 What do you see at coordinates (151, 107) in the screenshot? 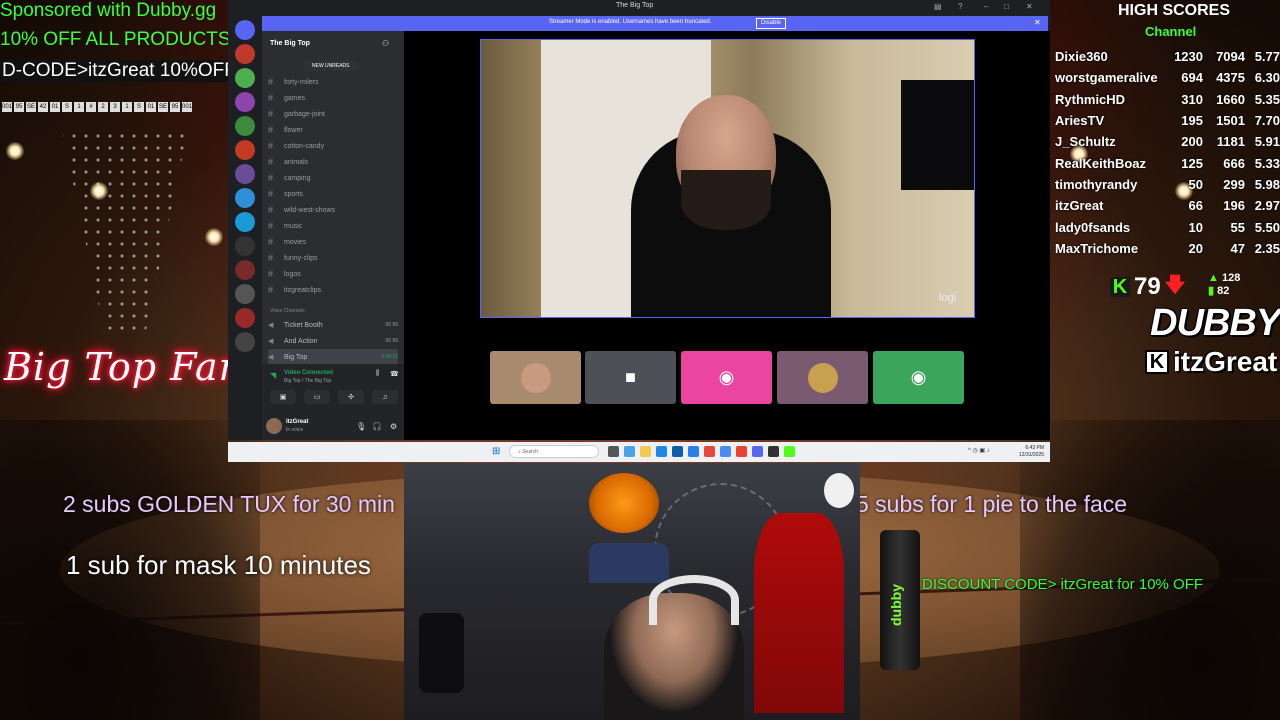
I see `ticker-chip: 01` at bounding box center [151, 107].